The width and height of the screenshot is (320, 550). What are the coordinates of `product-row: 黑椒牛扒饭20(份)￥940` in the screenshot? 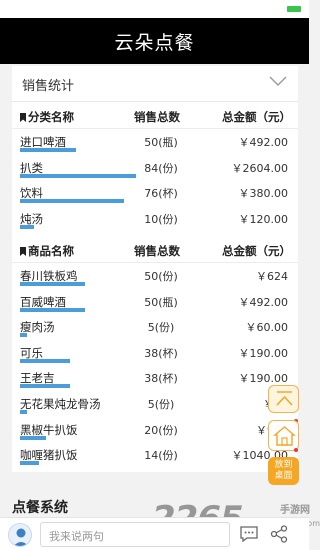 It's located at (155, 431).